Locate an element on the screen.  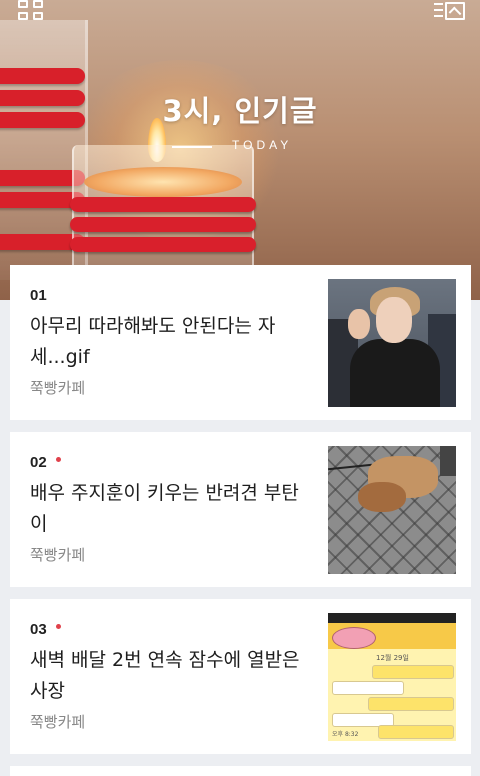
grid-icon is located at coordinates (31, 10).